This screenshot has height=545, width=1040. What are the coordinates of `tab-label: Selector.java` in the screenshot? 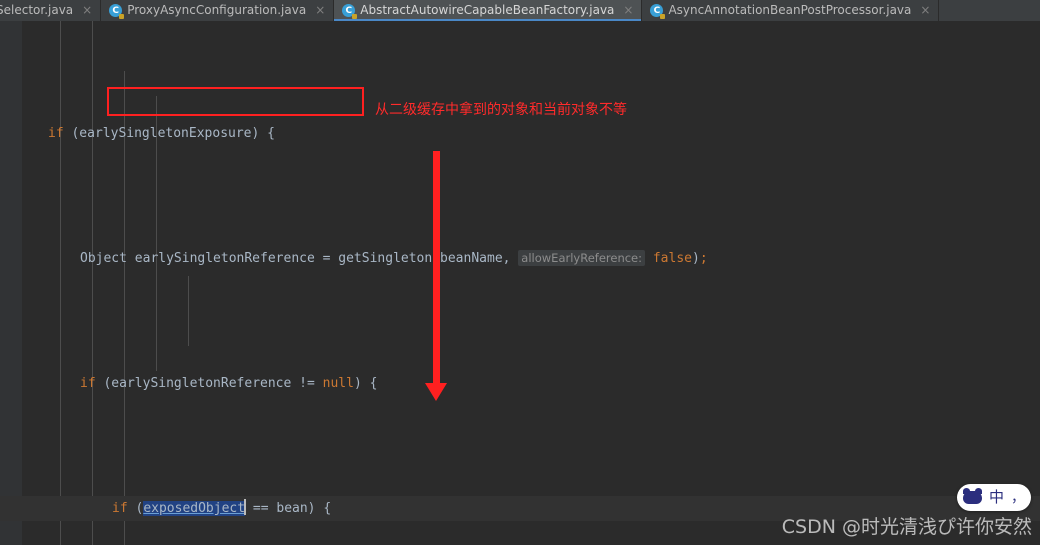 It's located at (37, 10).